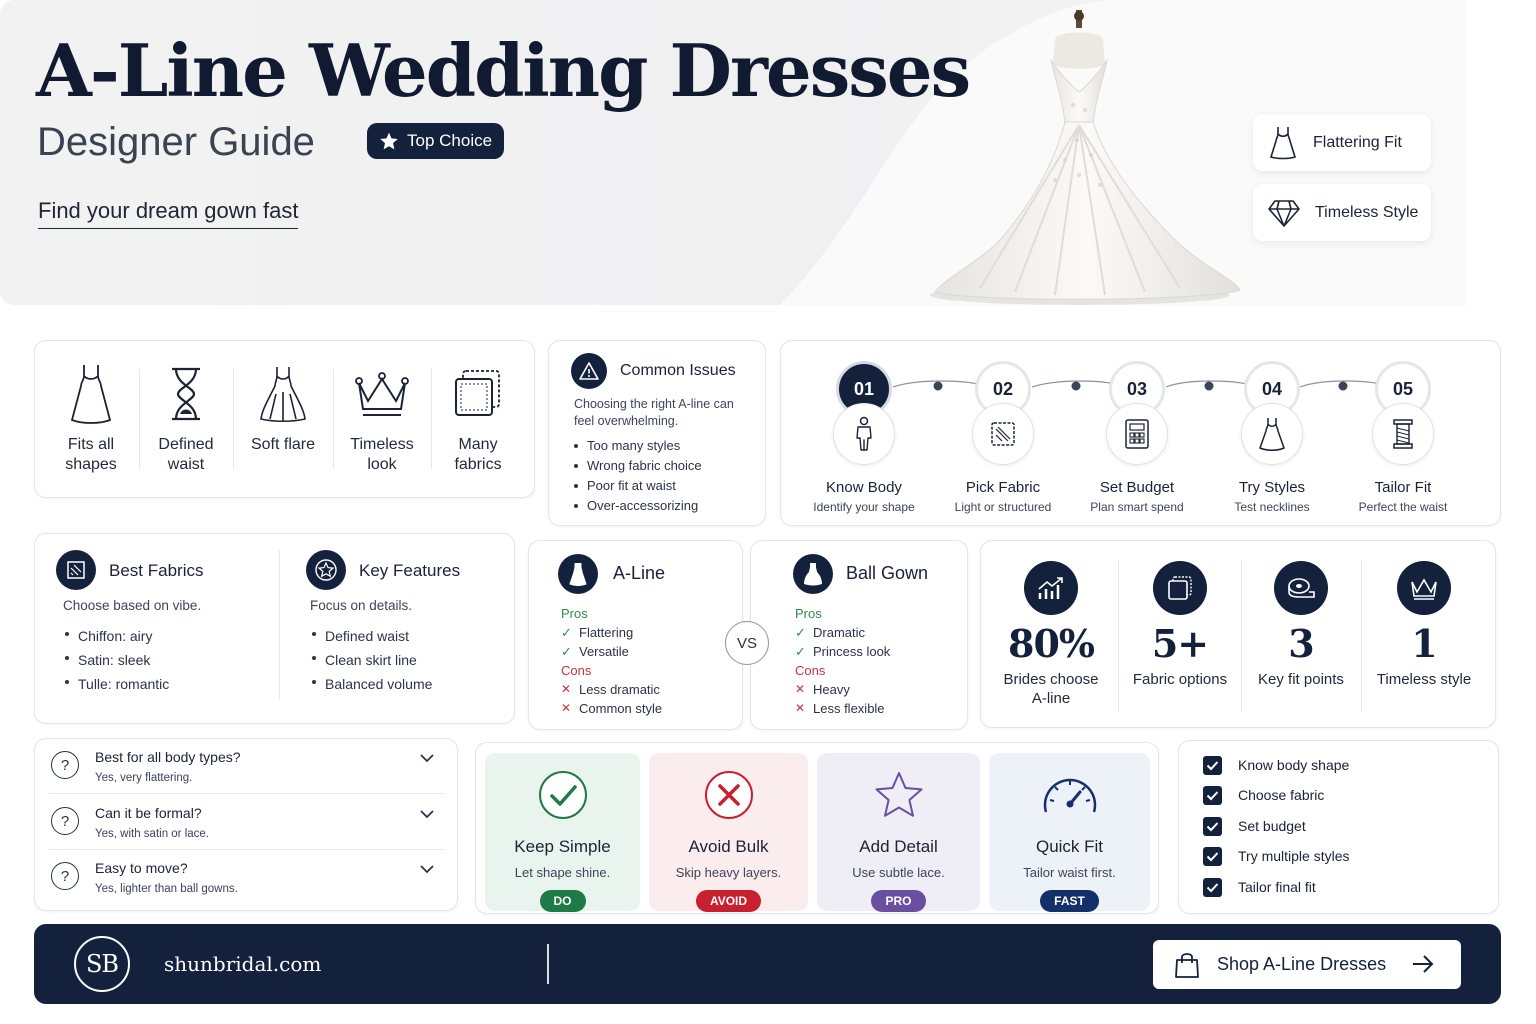 This screenshot has width=1536, height=1024. I want to click on stat-fabrics: 5+ Fabric options, so click(1180, 625).